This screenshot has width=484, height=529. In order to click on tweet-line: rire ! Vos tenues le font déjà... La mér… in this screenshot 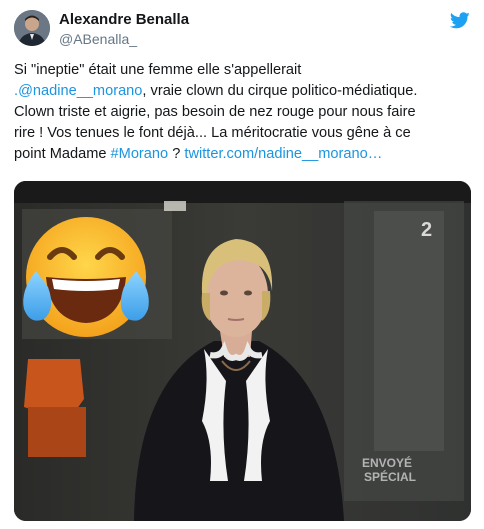, I will do `click(212, 133)`.